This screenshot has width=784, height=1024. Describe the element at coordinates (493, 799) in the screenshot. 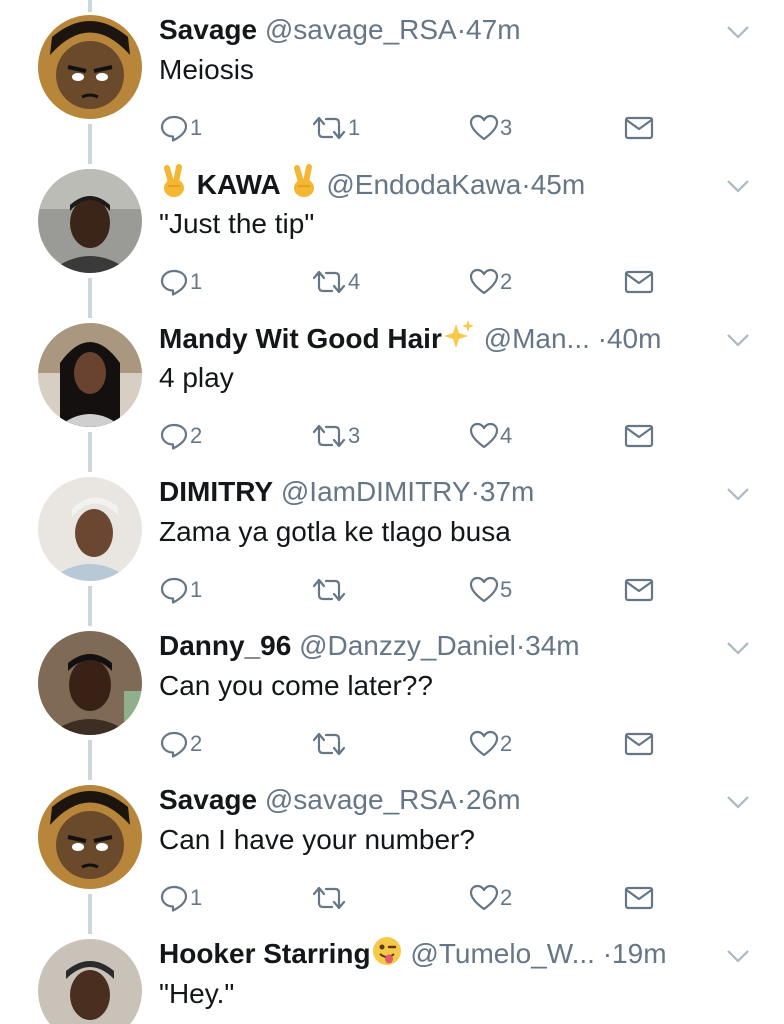

I see `timestamp: 26m` at that location.